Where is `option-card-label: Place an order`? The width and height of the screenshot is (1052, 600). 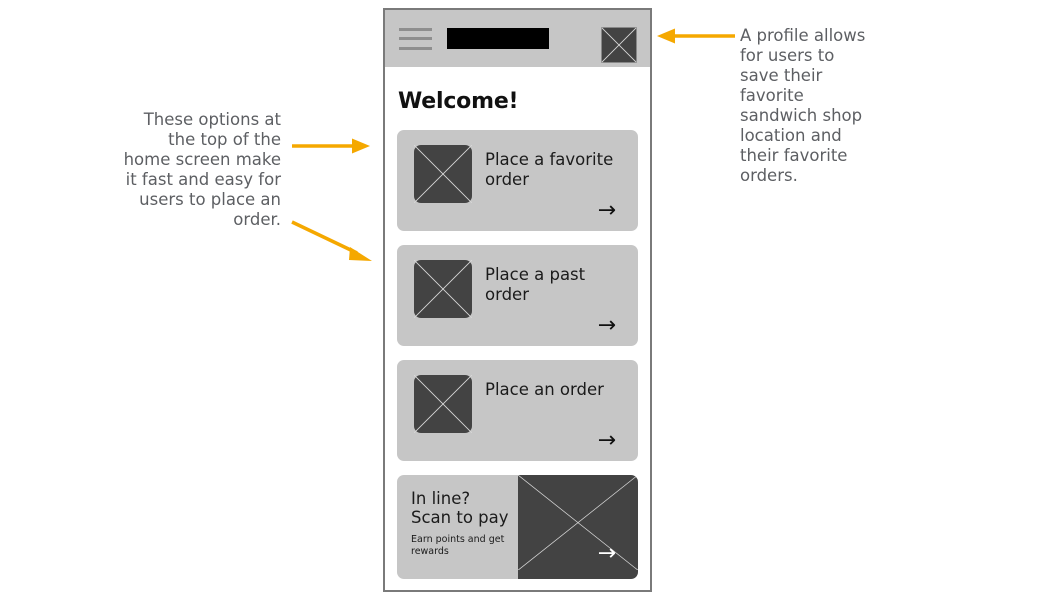 option-card-label: Place an order is located at coordinates (544, 389).